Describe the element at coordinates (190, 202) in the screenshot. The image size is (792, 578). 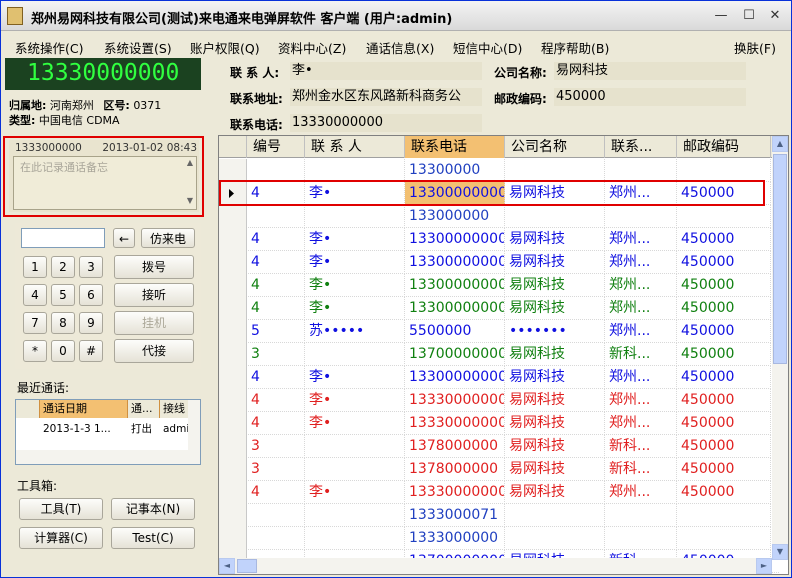
I see `memo-scroll-down-icon: ▼` at that location.